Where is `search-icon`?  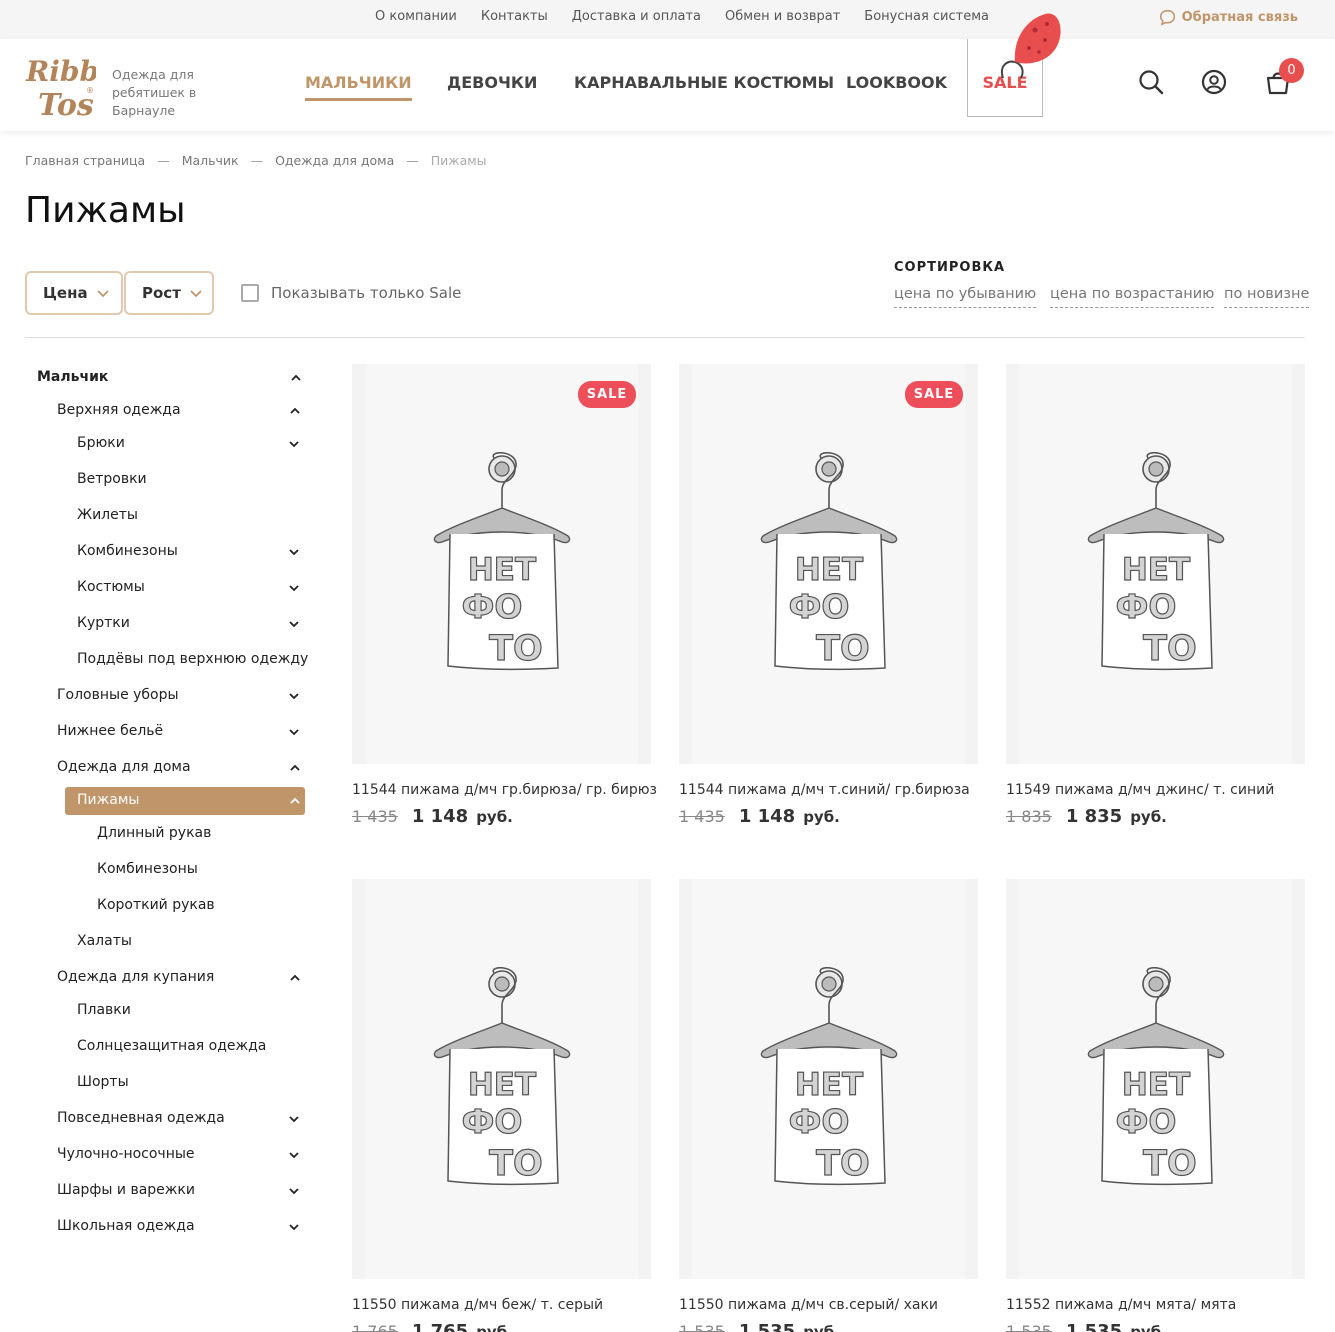
search-icon is located at coordinates (1151, 82).